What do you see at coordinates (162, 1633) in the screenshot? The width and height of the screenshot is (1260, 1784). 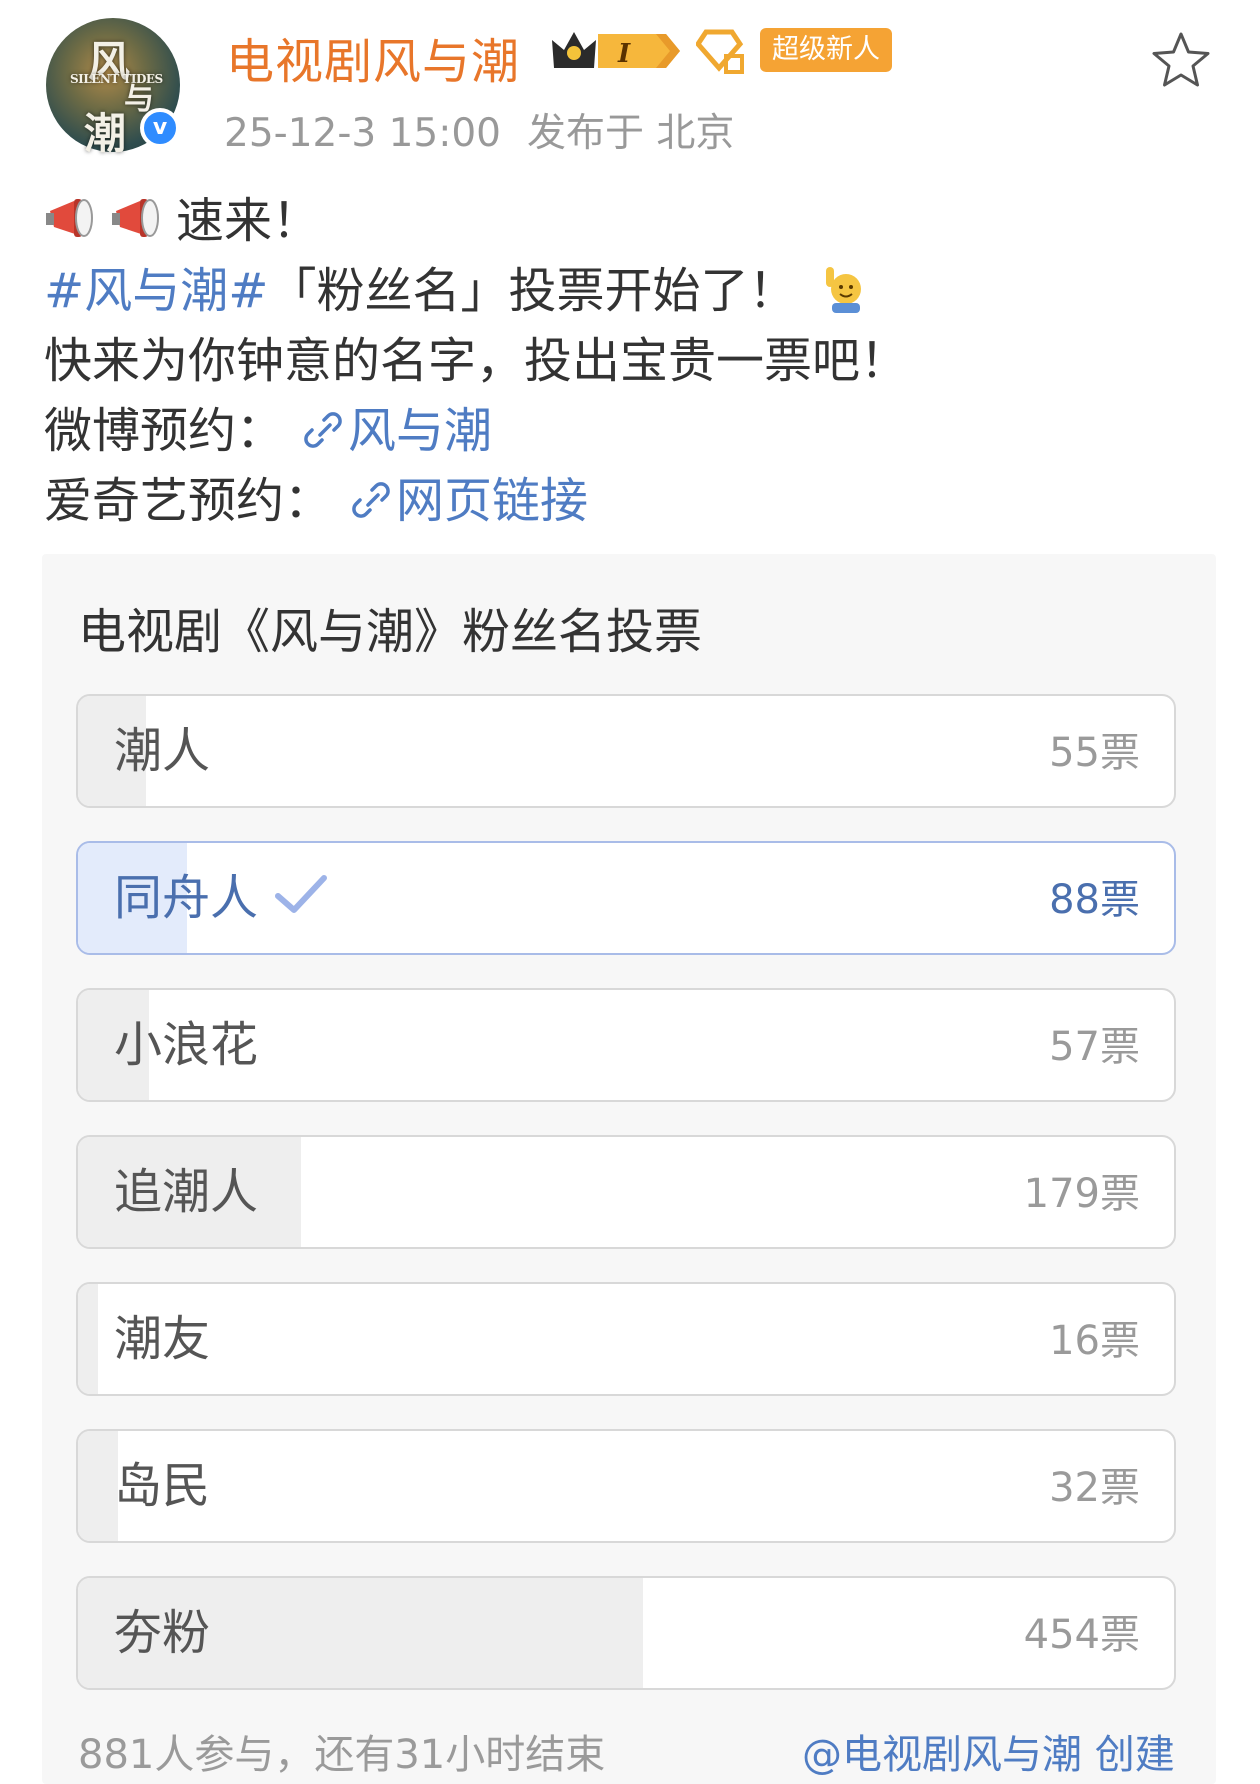 I see `poll-option-label: 夯粉` at bounding box center [162, 1633].